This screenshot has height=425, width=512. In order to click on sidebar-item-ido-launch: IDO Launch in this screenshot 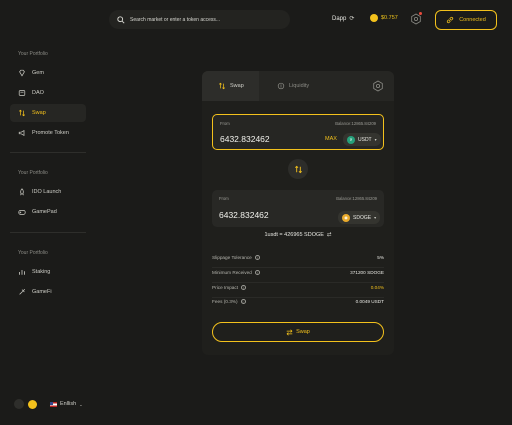, I will do `click(48, 192)`.